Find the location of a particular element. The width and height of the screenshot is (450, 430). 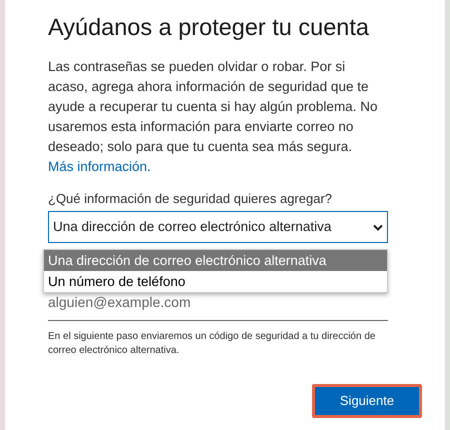

next-button: Siguiente is located at coordinates (367, 401).